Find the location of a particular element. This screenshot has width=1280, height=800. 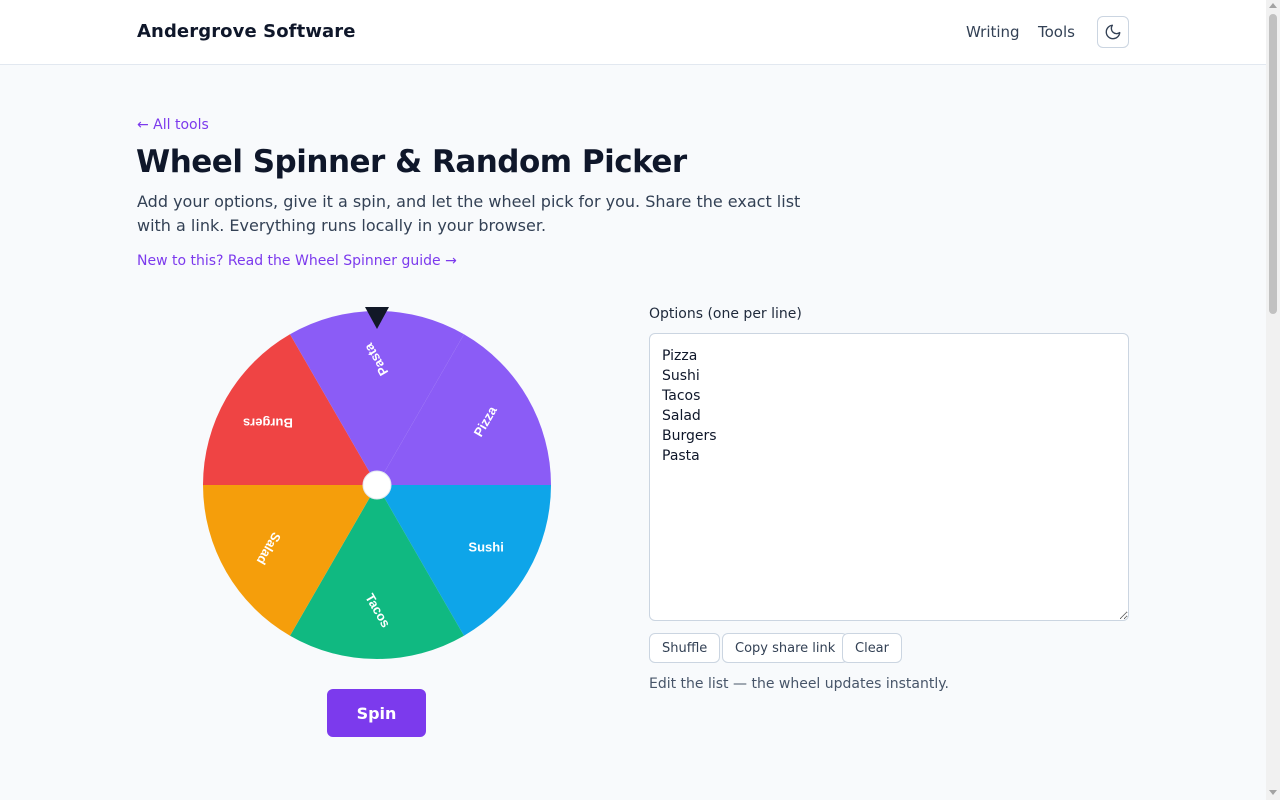

wheel-container: Pizza Sushi Tacos Salad Burgers Pasta is located at coordinates (376, 483).